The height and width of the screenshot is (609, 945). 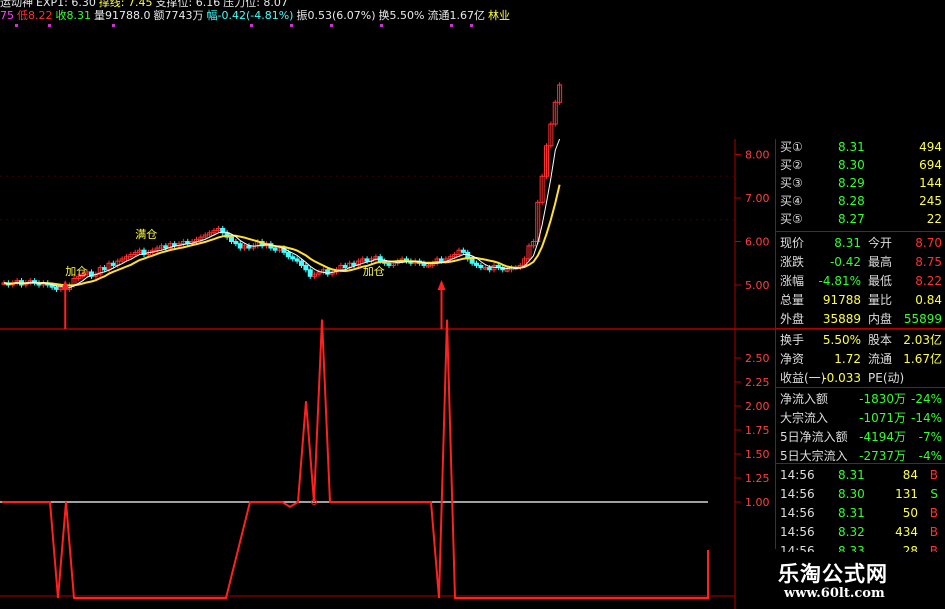 I want to click on flow-label: 大宗流入, so click(x=804, y=418).